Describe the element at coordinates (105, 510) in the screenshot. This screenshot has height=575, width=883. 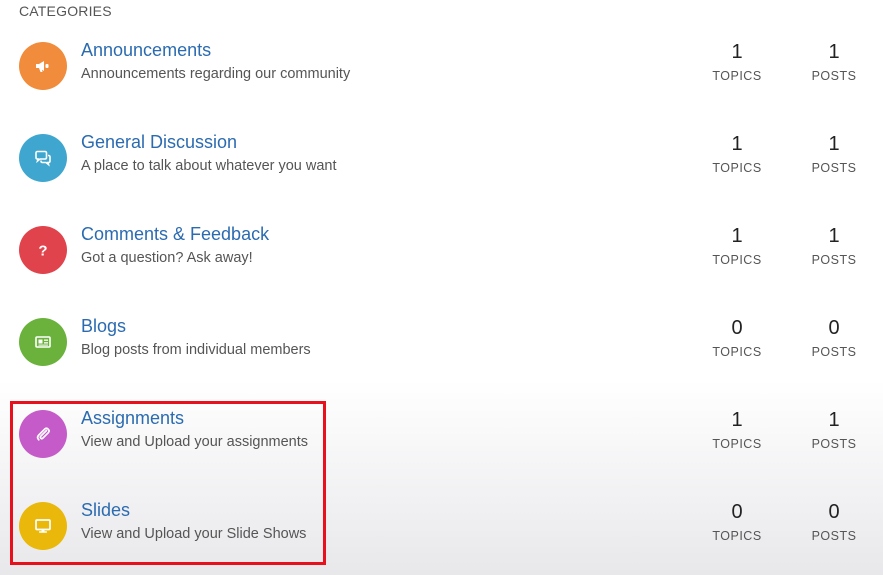
I see `category-title: Slides` at that location.